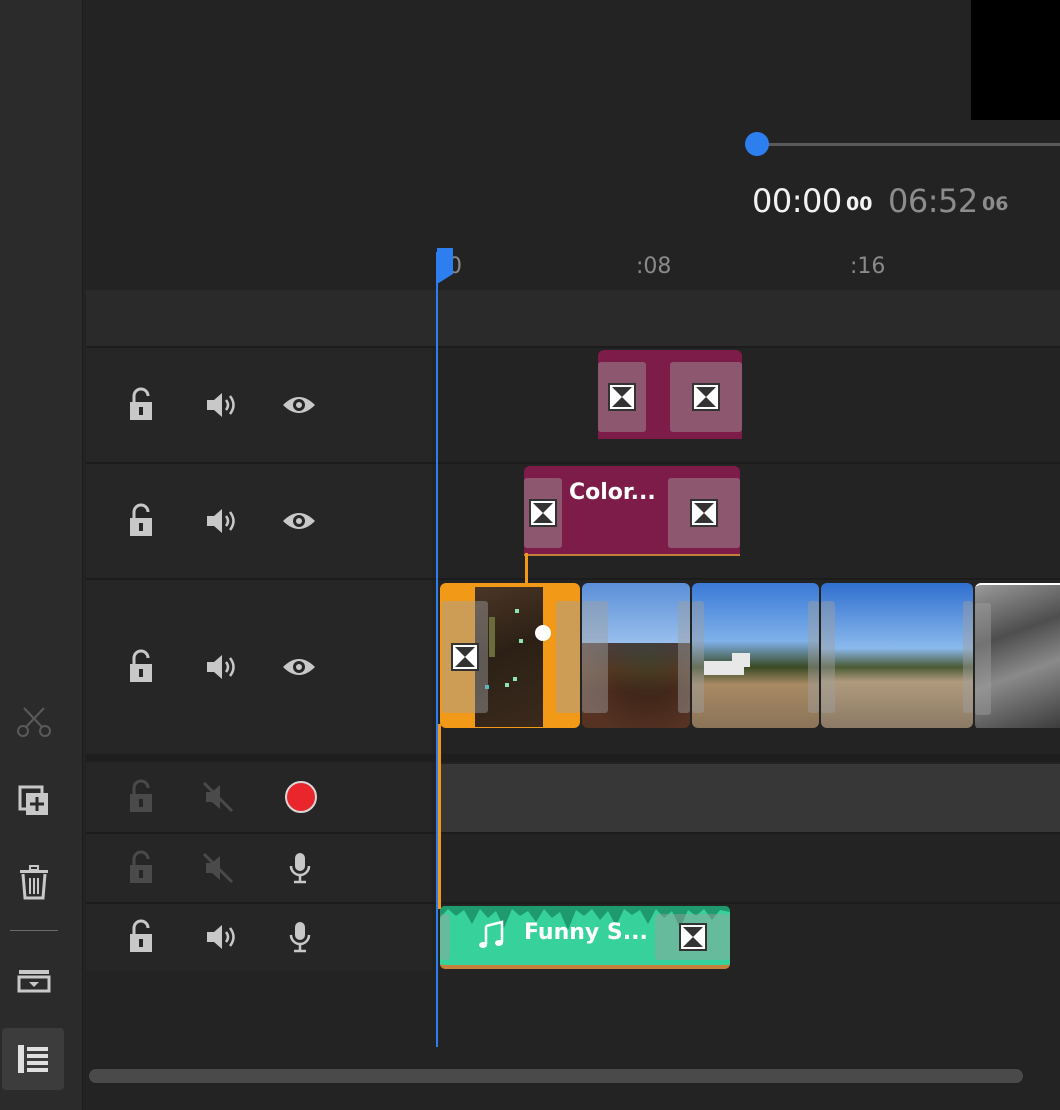 This screenshot has height=1110, width=1060. Describe the element at coordinates (797, 201) in the screenshot. I see `current-timecode: 00:00` at that location.